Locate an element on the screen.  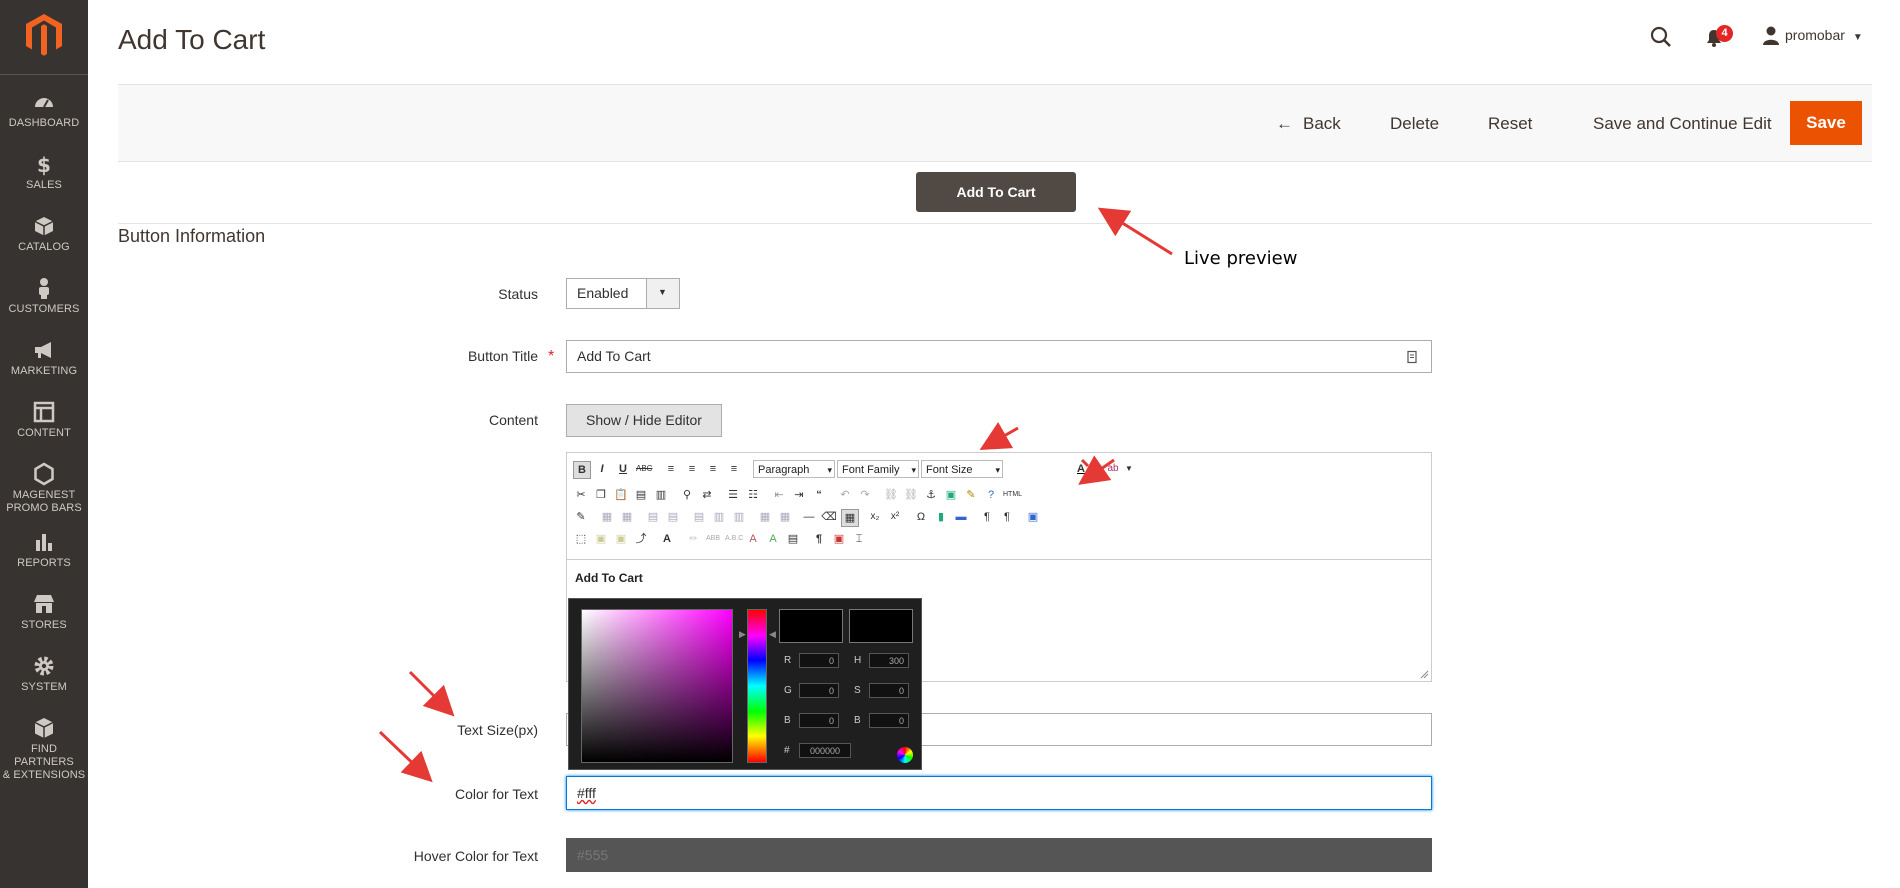
nav-item-marketing: MARKETING is located at coordinates (44, 358).